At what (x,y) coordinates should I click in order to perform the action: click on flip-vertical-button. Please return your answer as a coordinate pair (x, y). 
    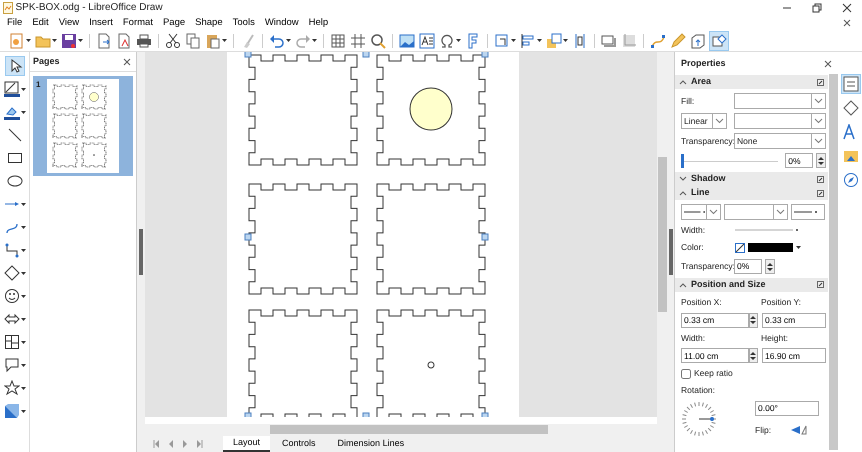
    Looking at the image, I should click on (799, 430).